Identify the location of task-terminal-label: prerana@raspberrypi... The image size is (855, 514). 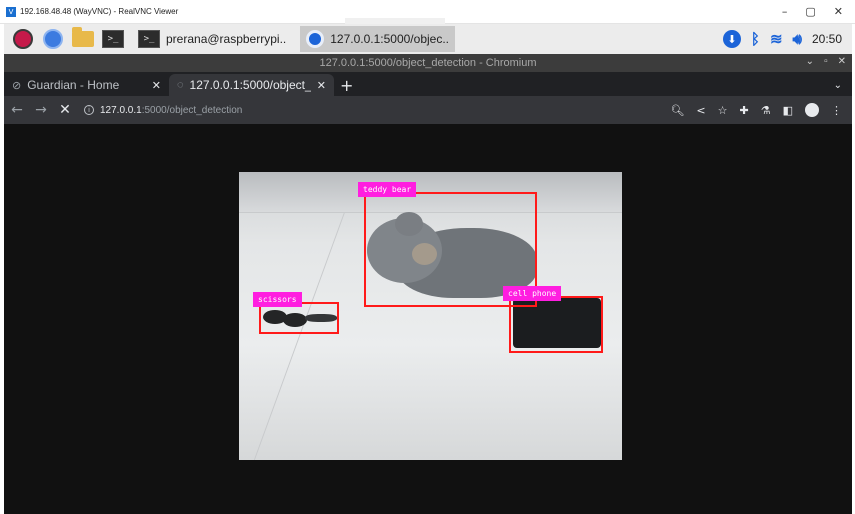
(226, 39).